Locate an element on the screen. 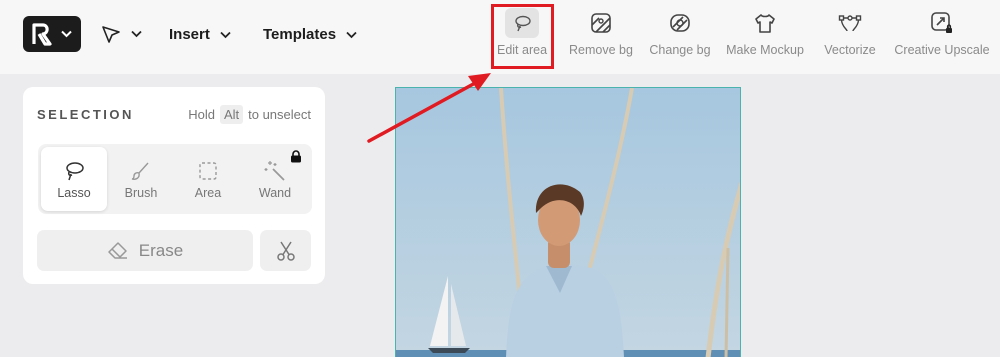  lasso-icon is located at coordinates (74, 171).